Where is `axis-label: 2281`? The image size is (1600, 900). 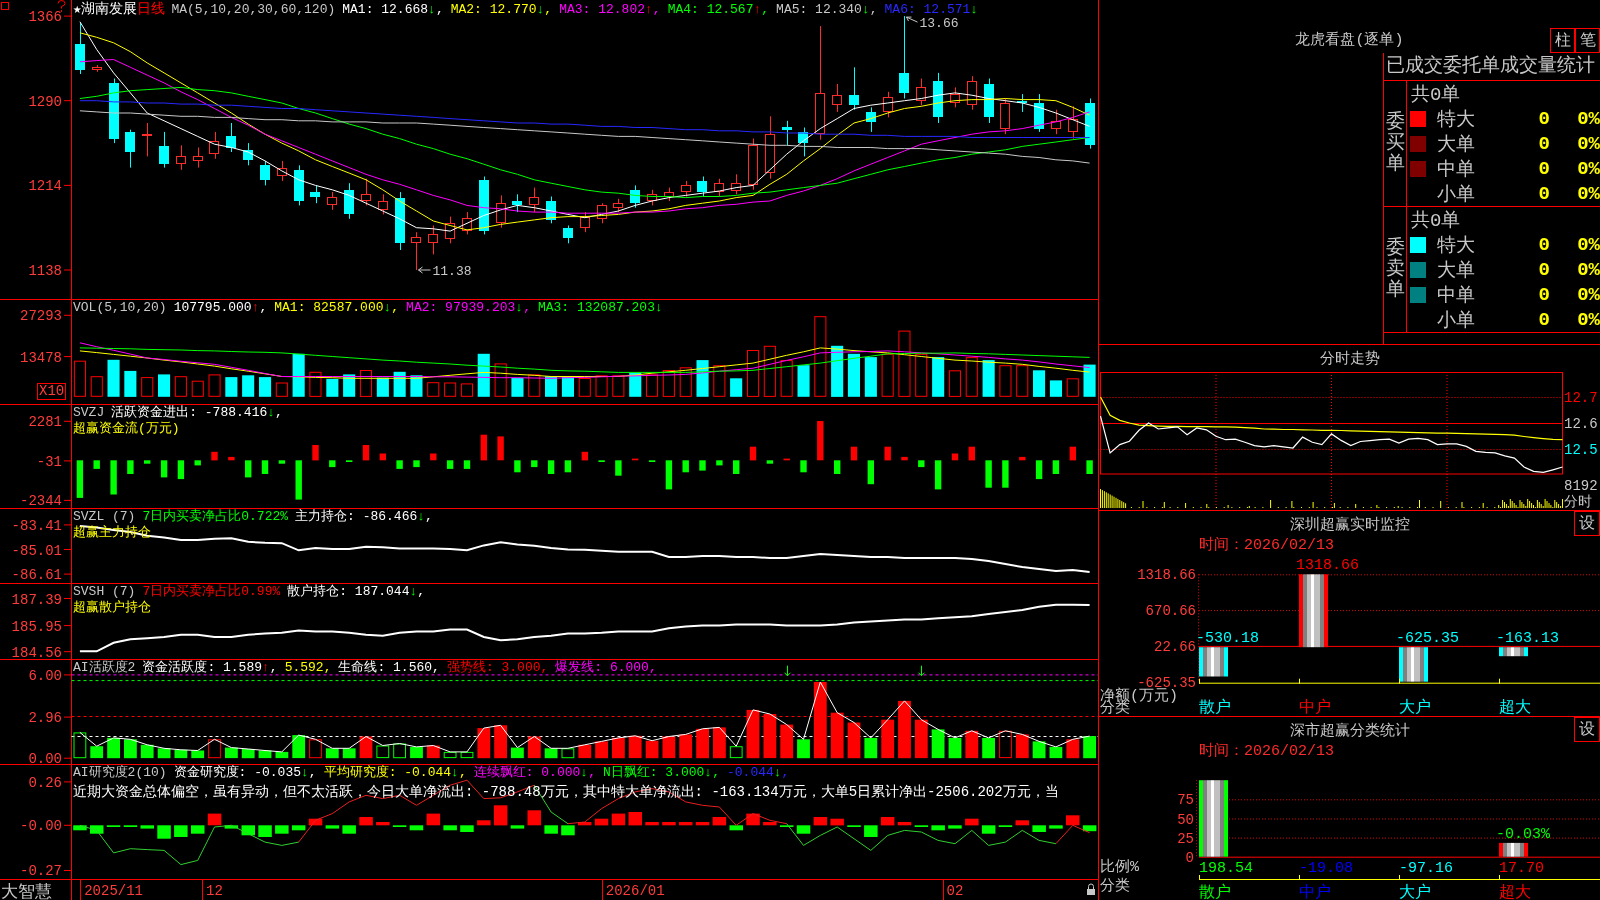 axis-label: 2281 is located at coordinates (45, 422).